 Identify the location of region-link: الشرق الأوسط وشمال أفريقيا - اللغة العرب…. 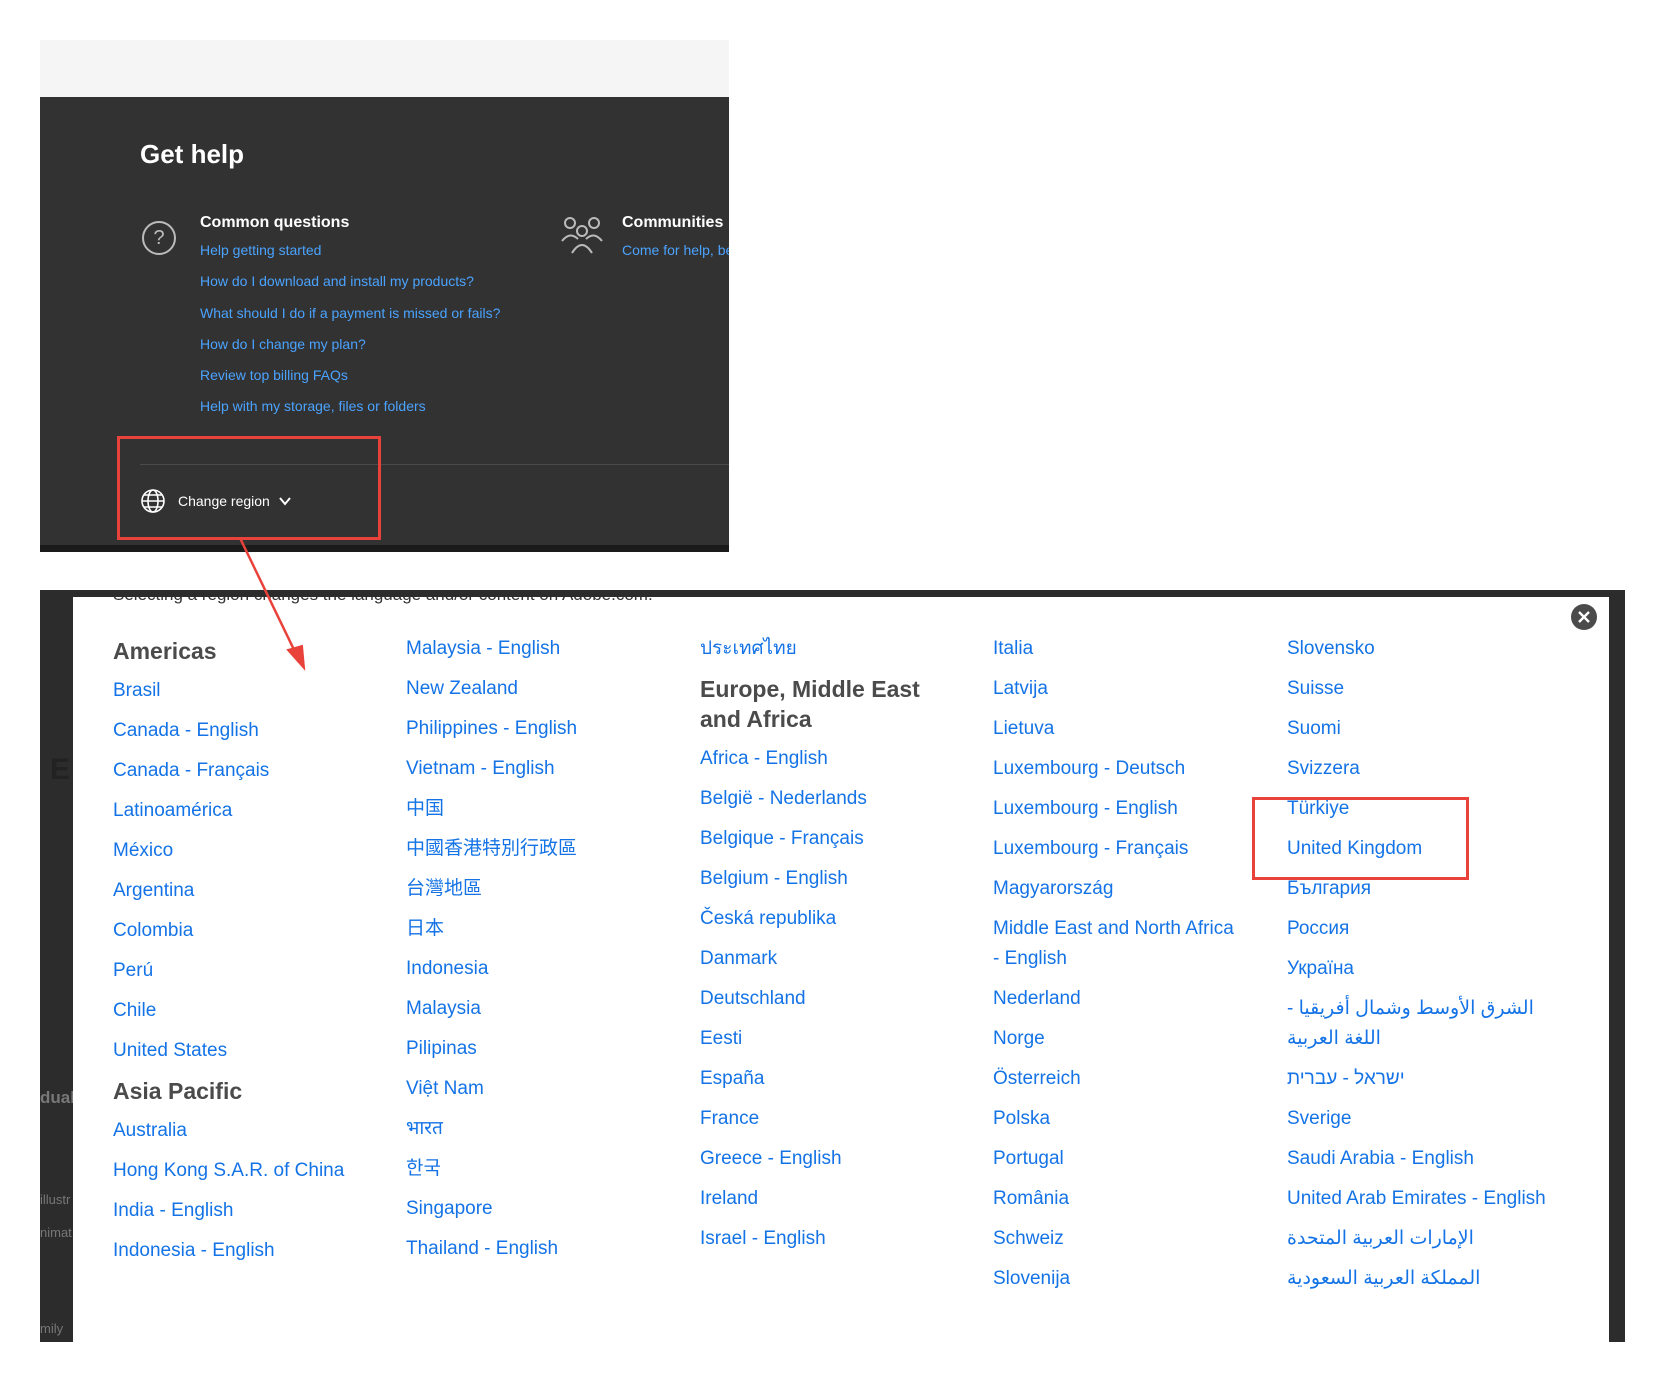
(1412, 1024).